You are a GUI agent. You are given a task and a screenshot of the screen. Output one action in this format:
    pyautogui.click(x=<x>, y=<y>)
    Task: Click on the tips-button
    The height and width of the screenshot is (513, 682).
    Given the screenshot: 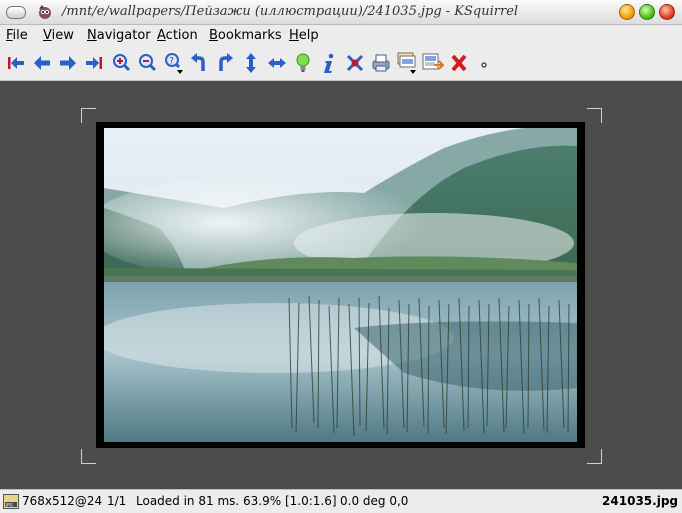 What is the action you would take?
    pyautogui.click(x=303, y=63)
    